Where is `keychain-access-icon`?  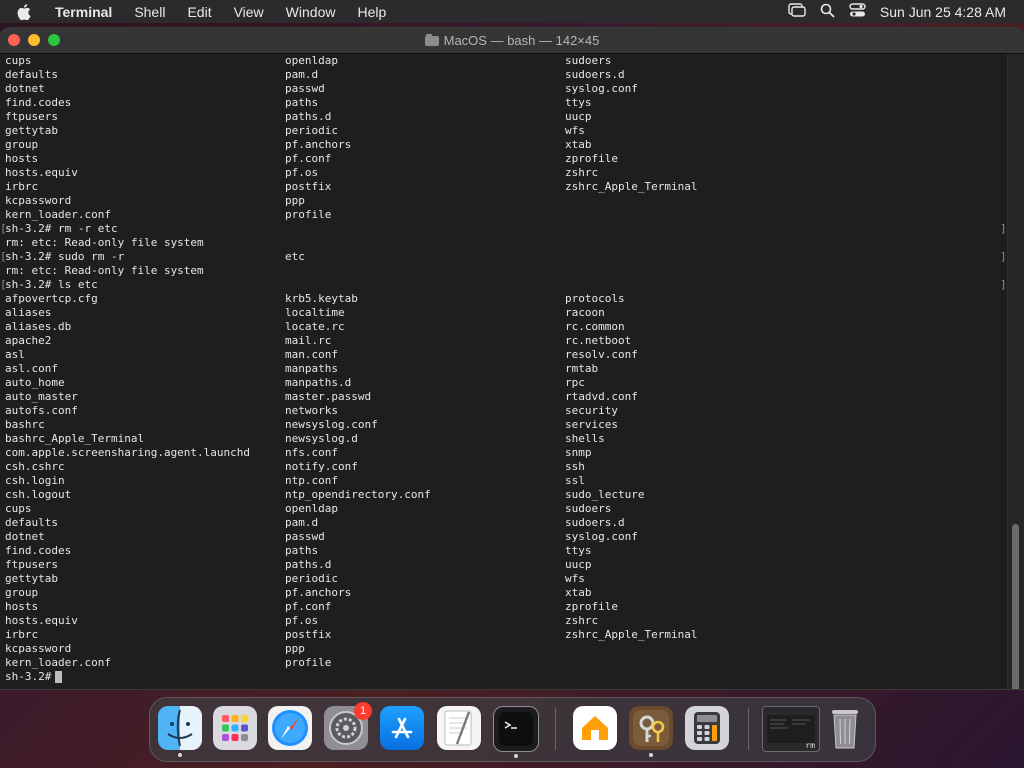
keychain-access-icon is located at coordinates (651, 731).